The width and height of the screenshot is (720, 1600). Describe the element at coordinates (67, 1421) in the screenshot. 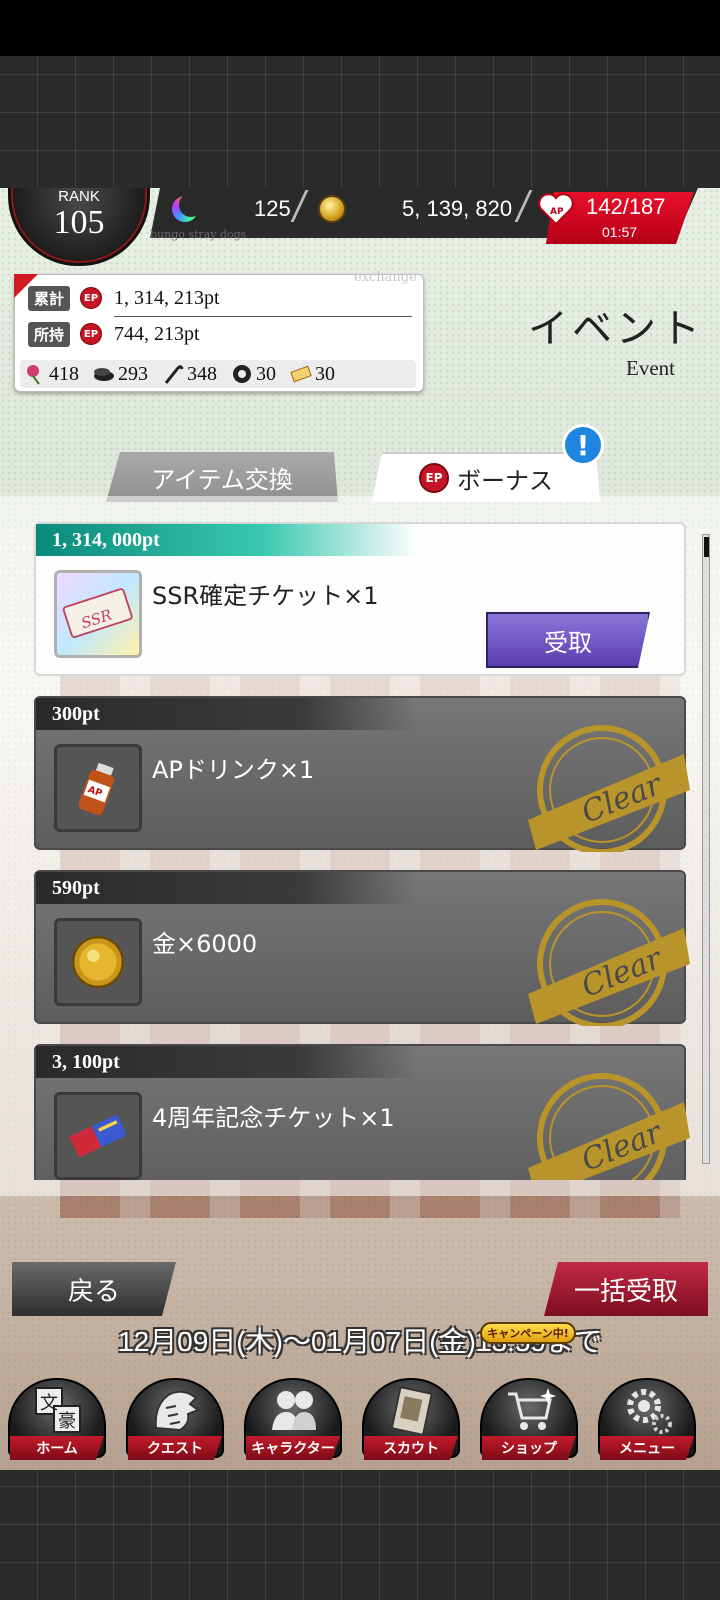

I see `svg-text: 豪` at that location.